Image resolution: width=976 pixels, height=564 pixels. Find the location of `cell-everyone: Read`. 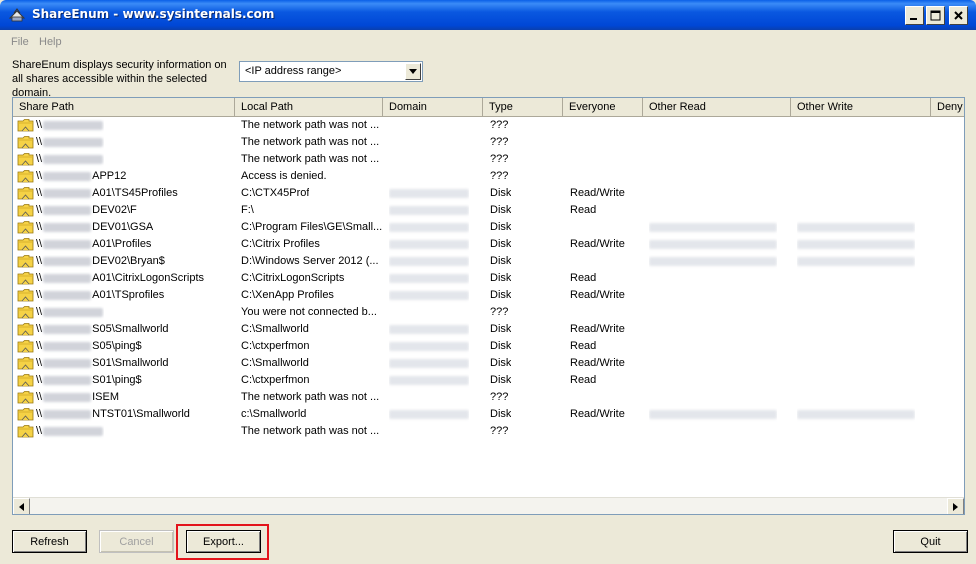

cell-everyone: Read is located at coordinates (583, 278).